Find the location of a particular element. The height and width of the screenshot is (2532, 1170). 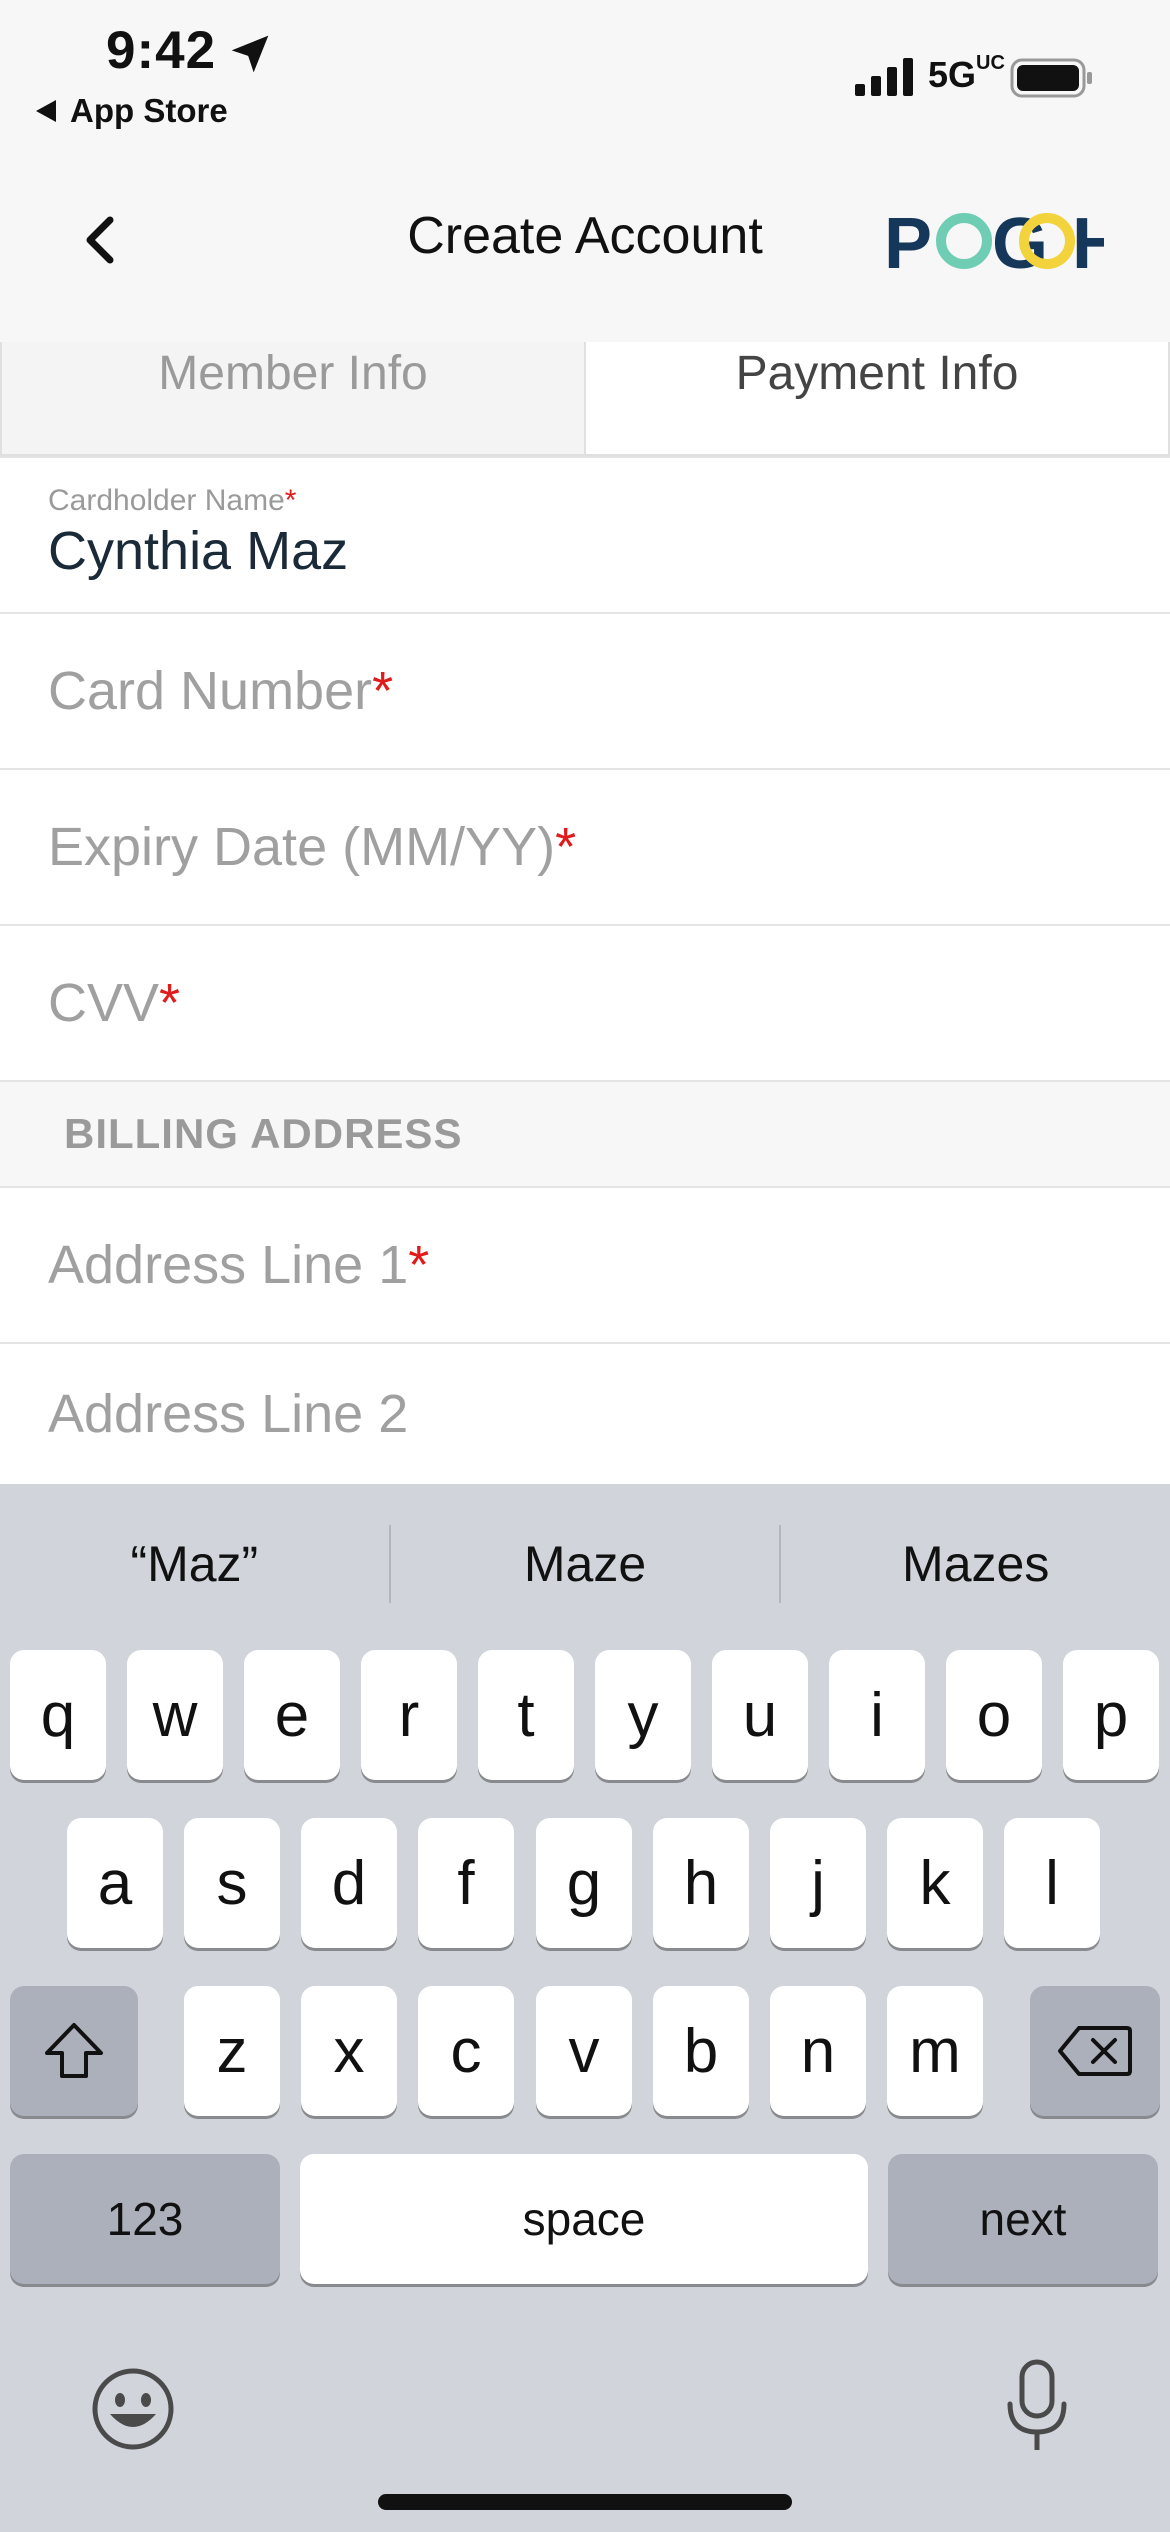

backspace-icon is located at coordinates (1095, 2051).